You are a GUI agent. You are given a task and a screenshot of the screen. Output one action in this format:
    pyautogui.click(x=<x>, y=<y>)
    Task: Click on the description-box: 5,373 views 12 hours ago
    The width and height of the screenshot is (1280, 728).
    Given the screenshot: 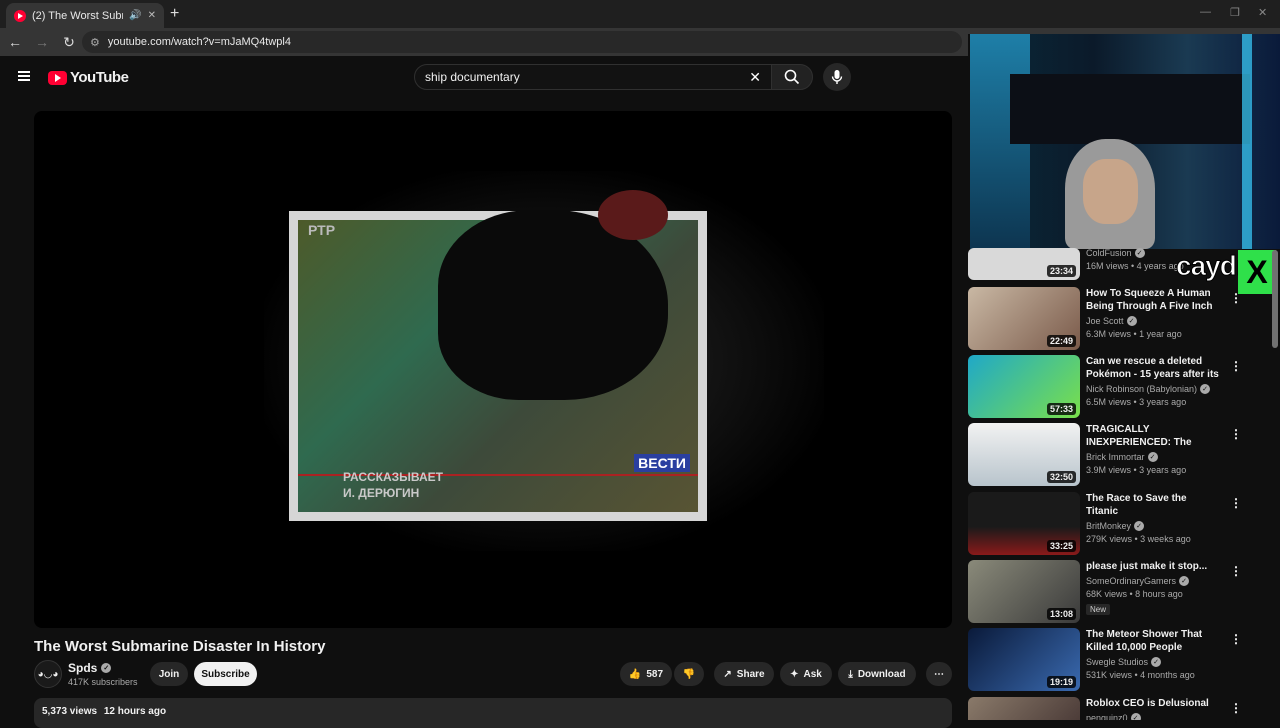 What is the action you would take?
    pyautogui.click(x=493, y=713)
    